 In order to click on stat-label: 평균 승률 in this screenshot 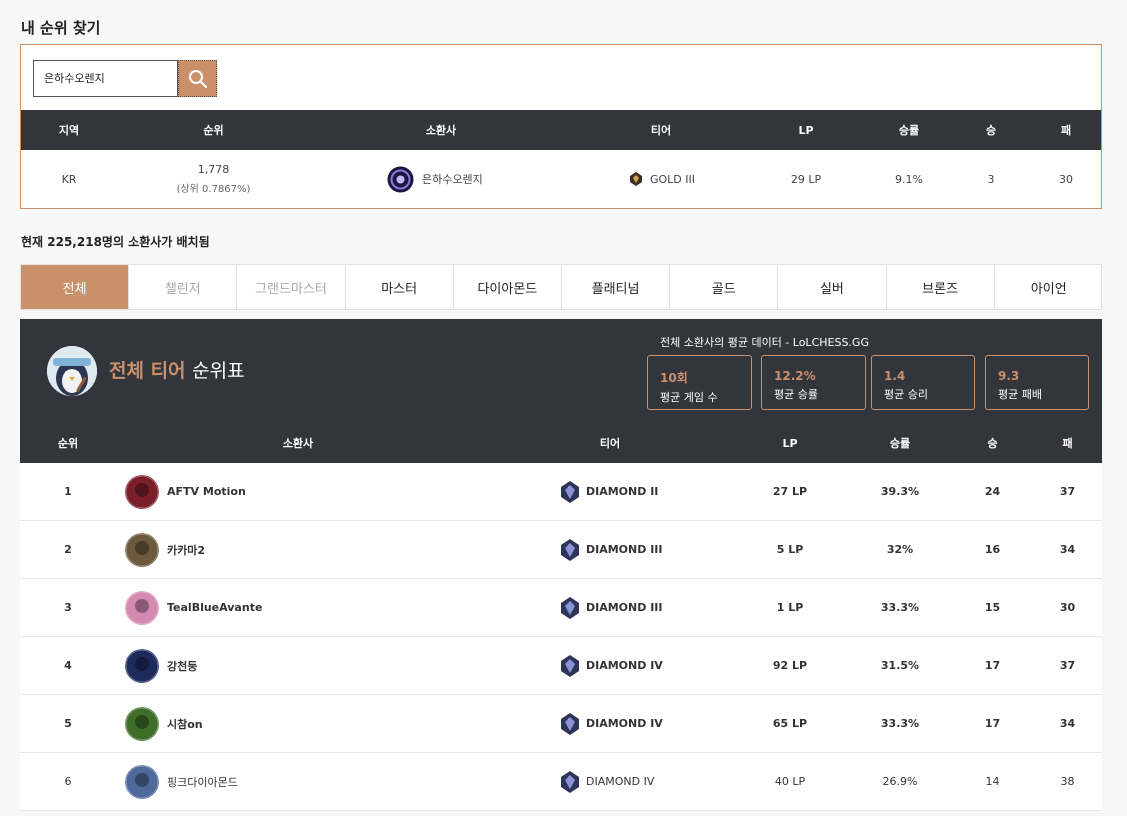, I will do `click(796, 394)`.